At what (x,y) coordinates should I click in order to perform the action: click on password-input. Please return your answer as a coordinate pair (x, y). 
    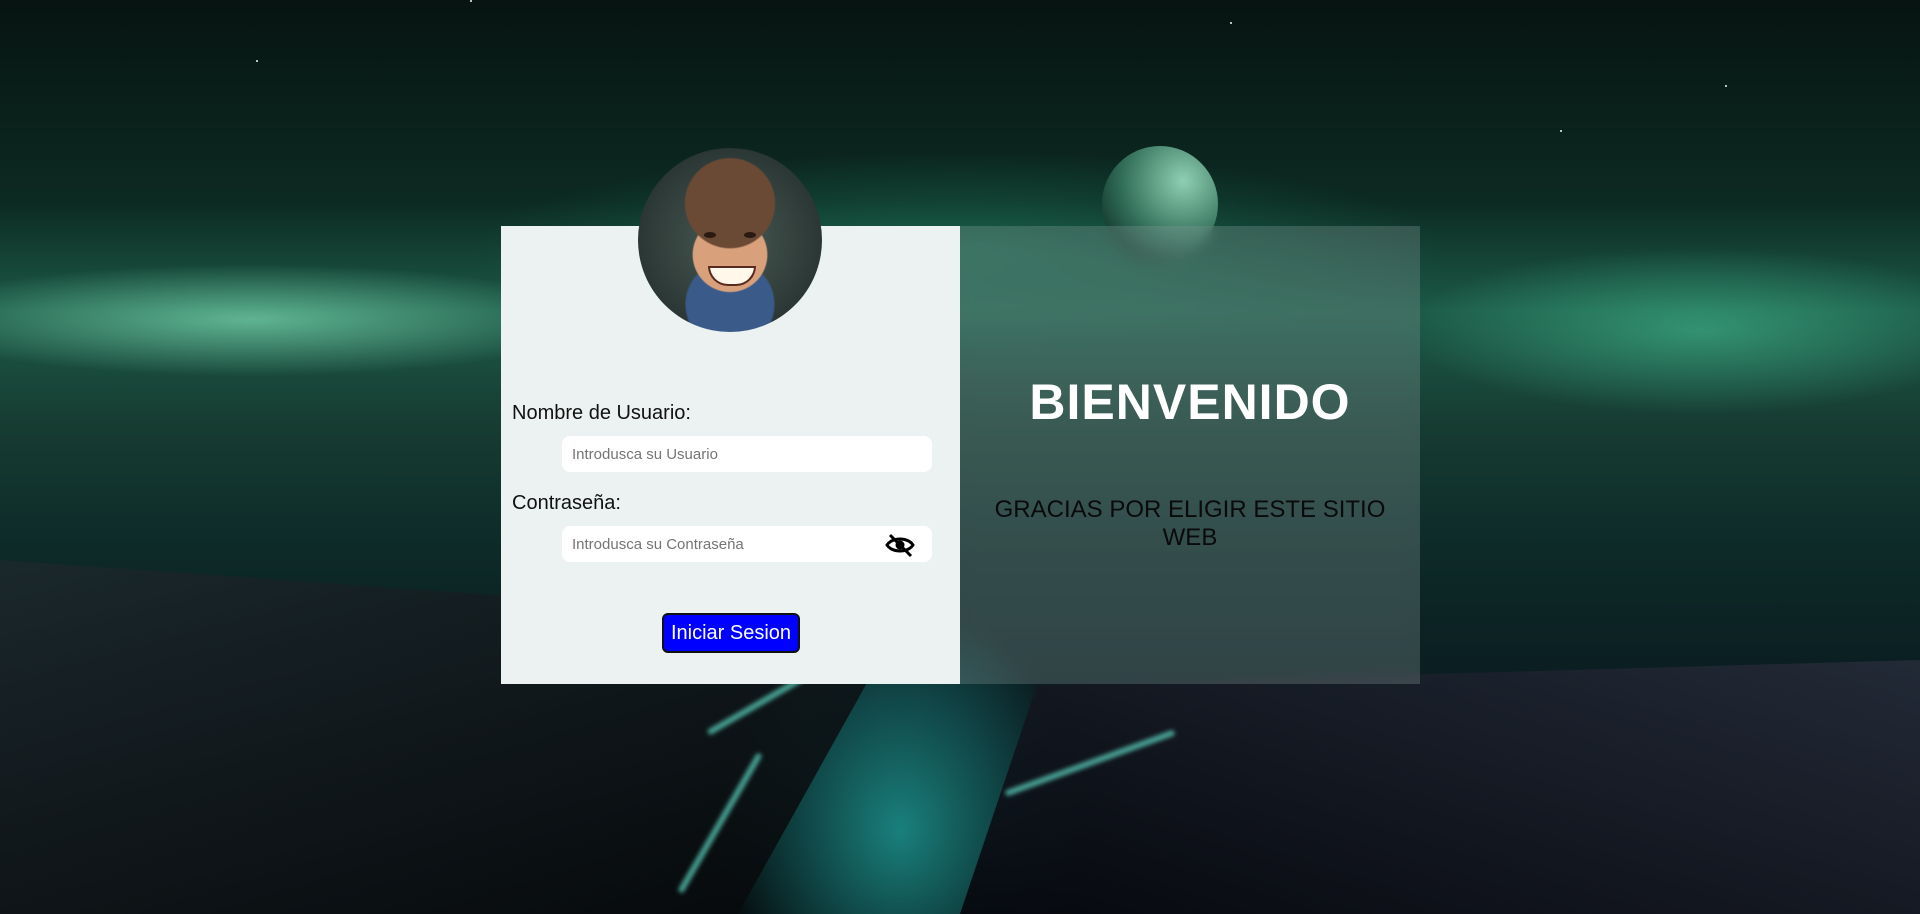
    Looking at the image, I should click on (747, 544).